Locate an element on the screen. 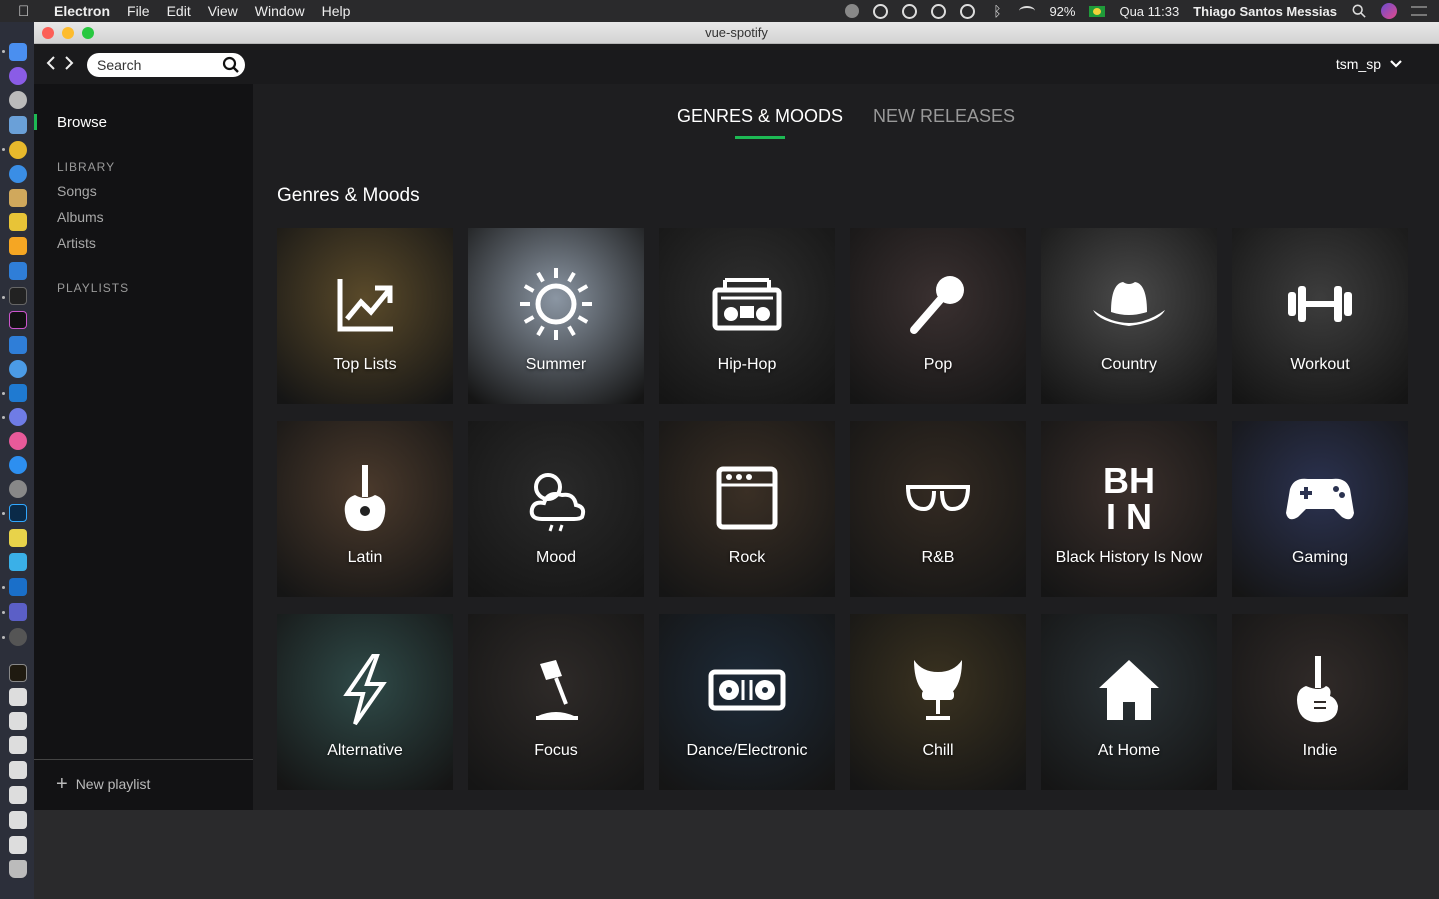 This screenshot has width=1439, height=899. genre-tile: Focus is located at coordinates (556, 702).